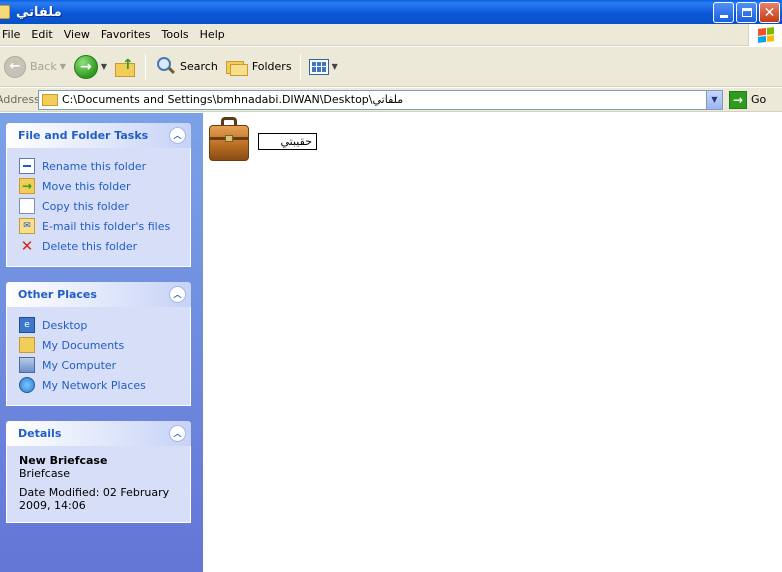 Image resolution: width=782 pixels, height=572 pixels. I want to click on standard-toolbar: ← Back ▼ → ▼ ↑ Search Folders ▼, so click(391, 67).